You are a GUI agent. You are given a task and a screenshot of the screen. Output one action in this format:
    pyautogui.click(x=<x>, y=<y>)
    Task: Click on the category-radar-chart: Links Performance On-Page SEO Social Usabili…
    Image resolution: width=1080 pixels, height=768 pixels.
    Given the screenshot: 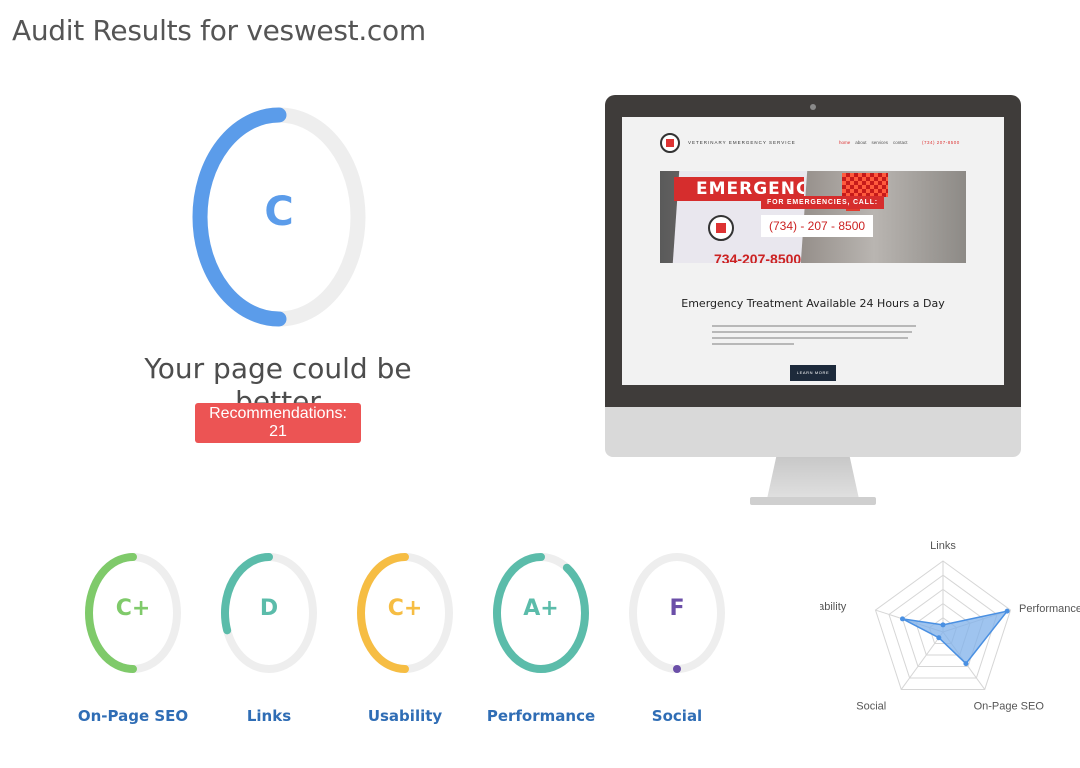 What is the action you would take?
    pyautogui.click(x=942, y=635)
    